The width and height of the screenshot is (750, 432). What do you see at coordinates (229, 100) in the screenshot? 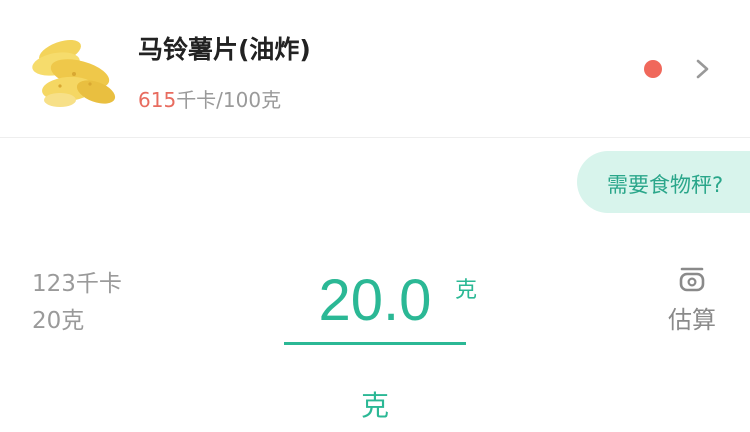
I see `food-calories-unit: 千卡/100克` at bounding box center [229, 100].